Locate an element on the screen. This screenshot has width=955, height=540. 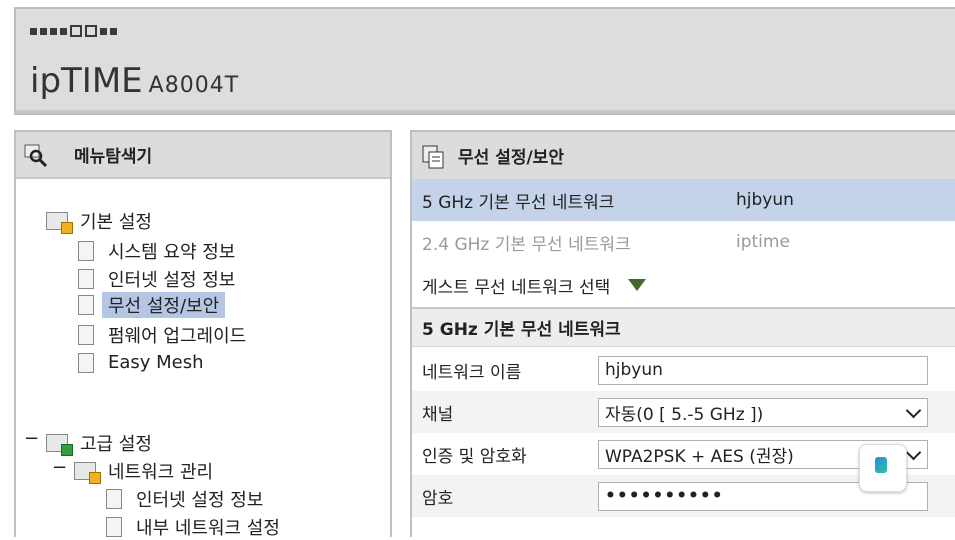
tree-label: 기본 설정 is located at coordinates (116, 222).